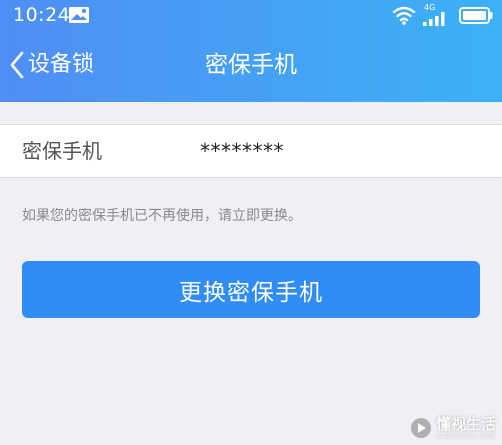  I want to click on nav-bar: 设备锁 密保手机, so click(251, 65).